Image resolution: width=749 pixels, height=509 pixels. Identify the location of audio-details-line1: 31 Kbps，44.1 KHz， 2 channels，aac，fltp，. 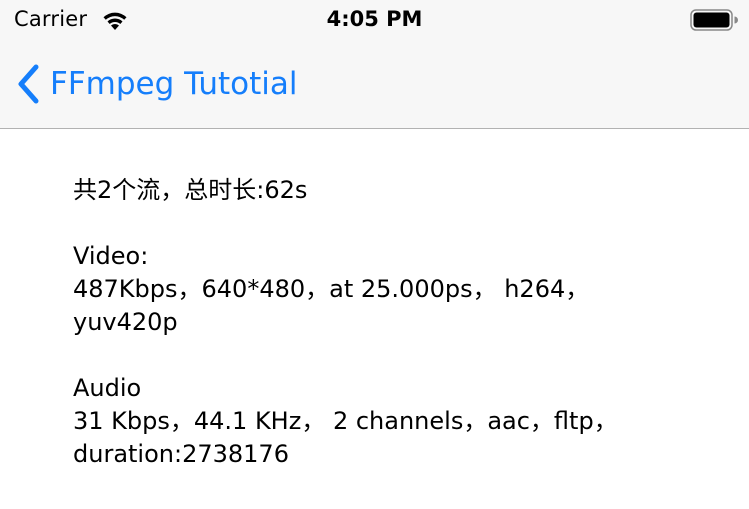
(345, 421).